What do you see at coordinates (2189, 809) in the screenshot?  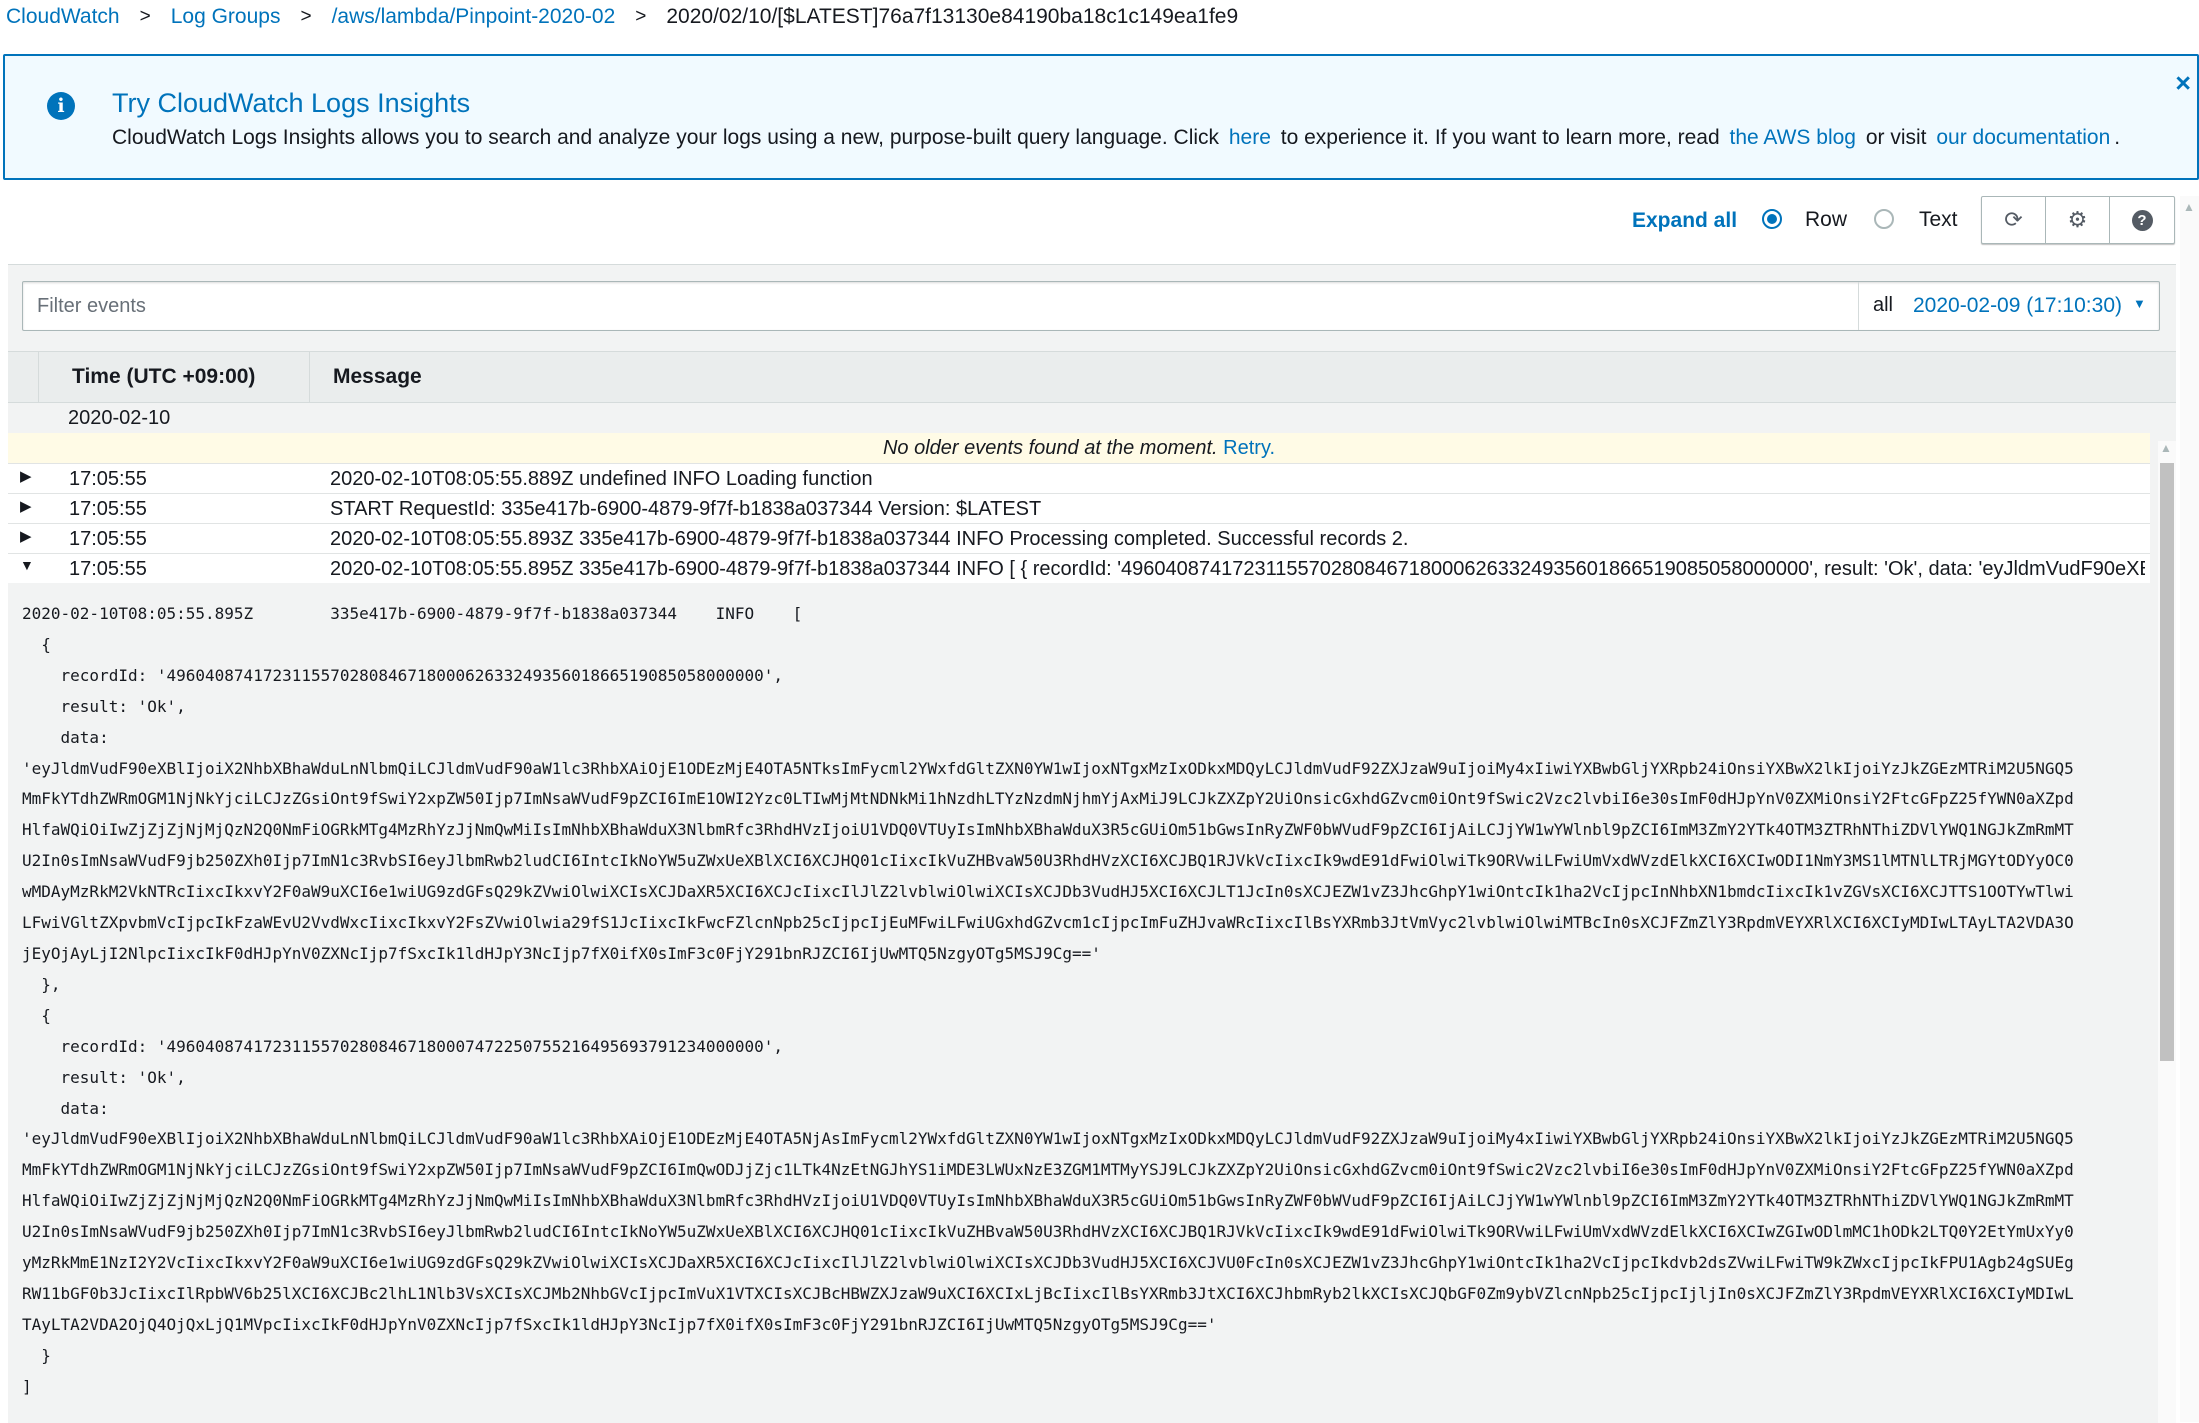 I see `page-scrollbar: ▲` at bounding box center [2189, 809].